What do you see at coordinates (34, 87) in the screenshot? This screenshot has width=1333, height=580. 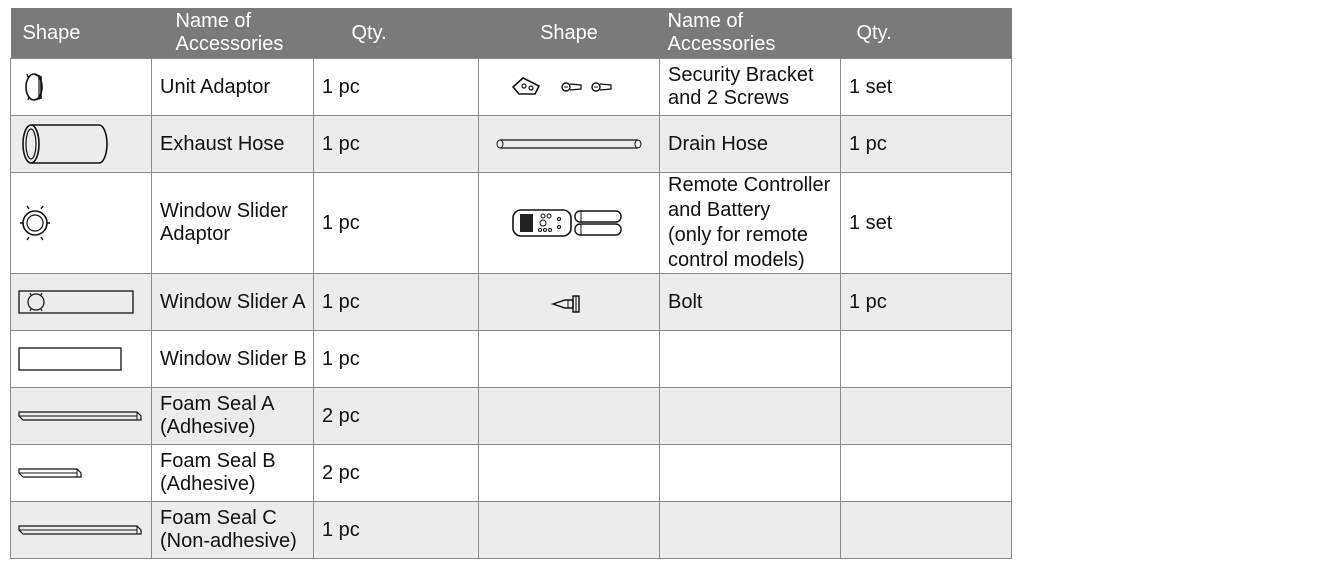 I see `unit-adaptor-icon` at bounding box center [34, 87].